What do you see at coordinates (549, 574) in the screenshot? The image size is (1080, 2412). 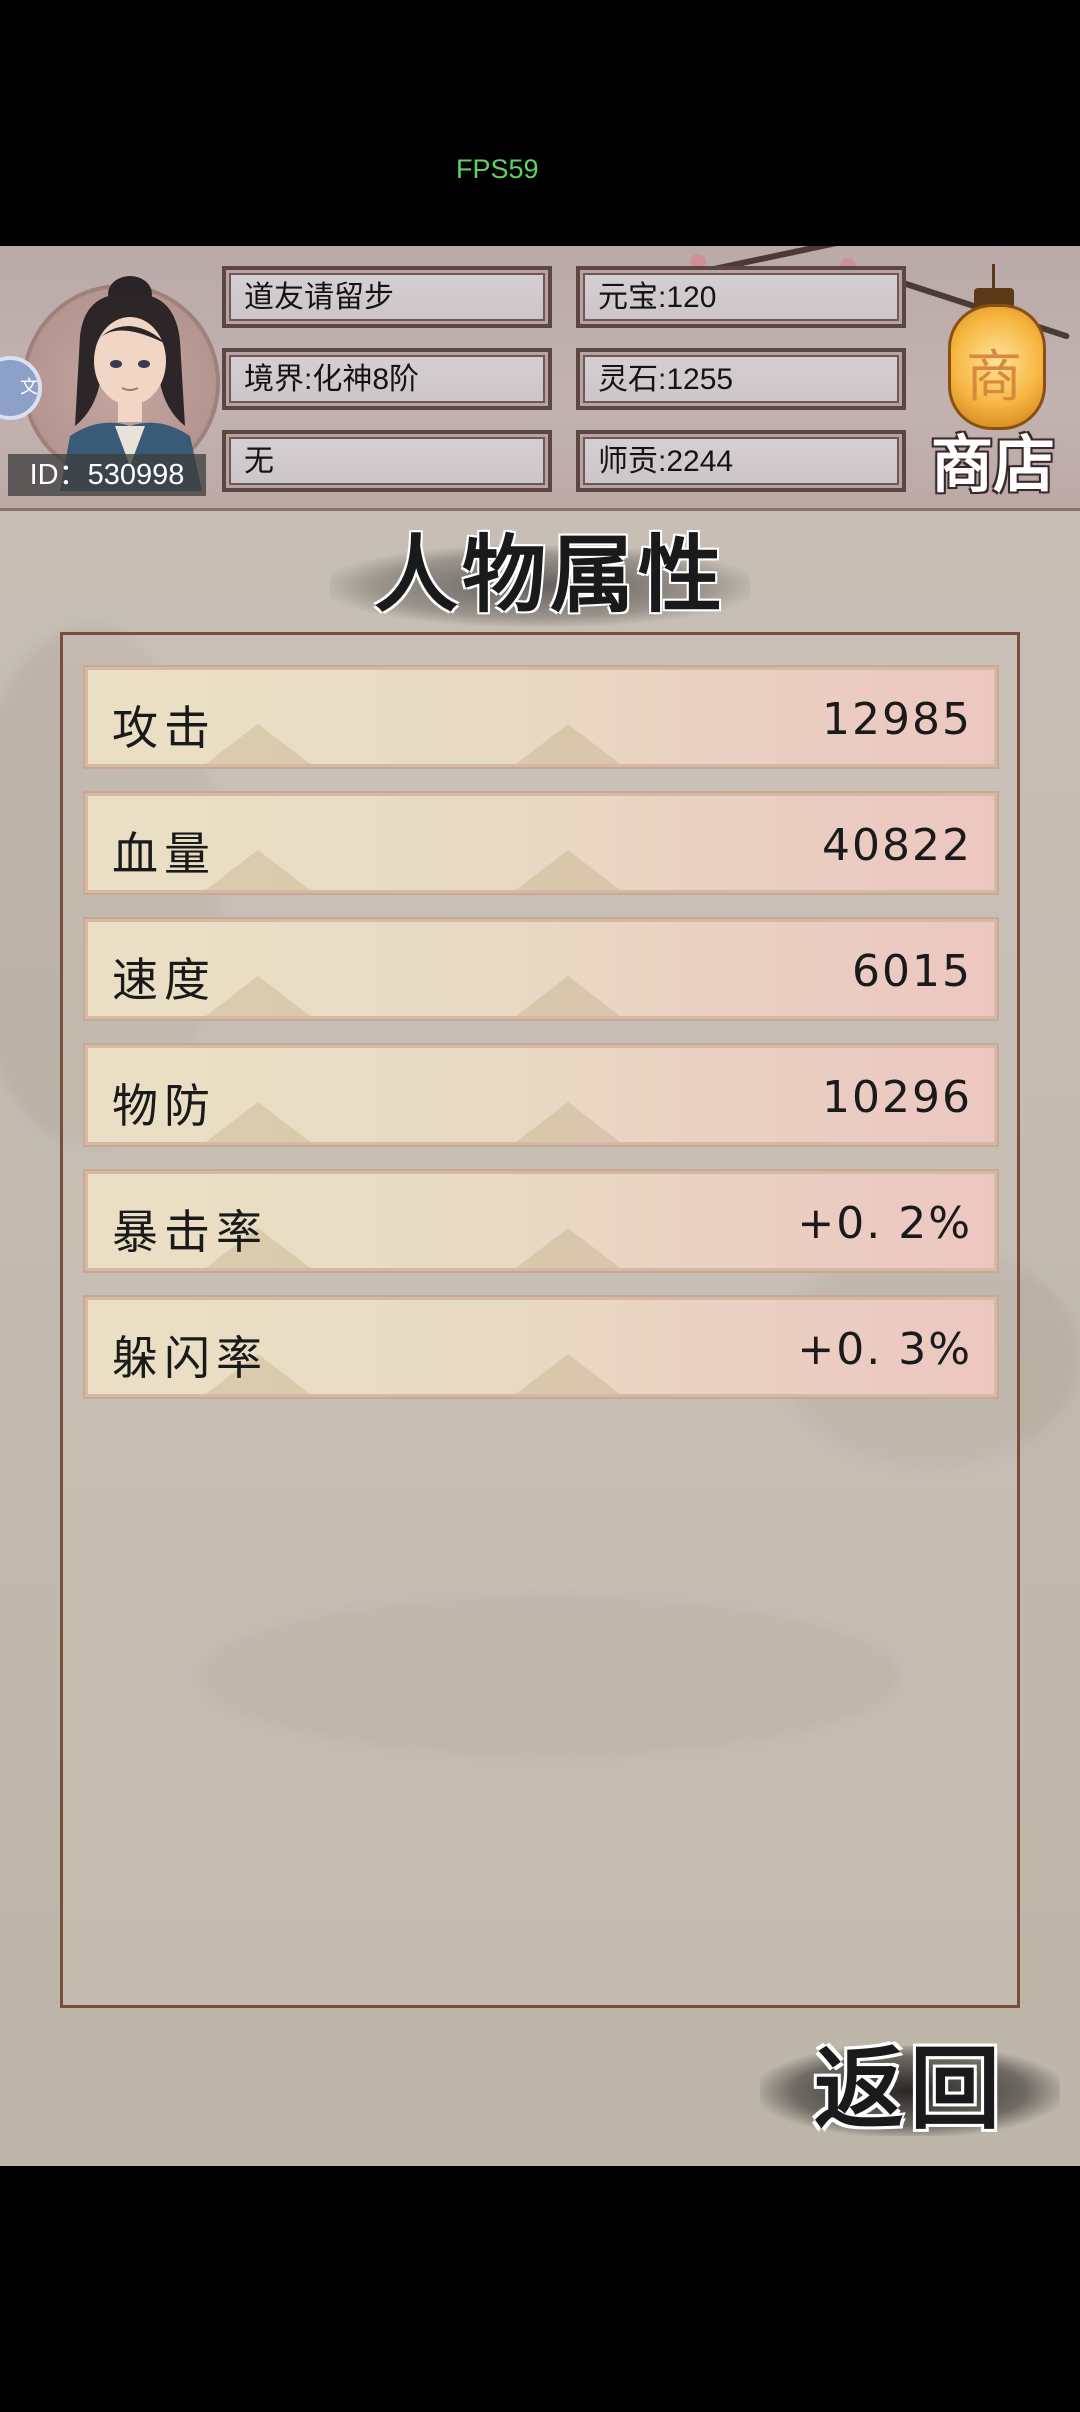 I see `page-title: 人物属性` at bounding box center [549, 574].